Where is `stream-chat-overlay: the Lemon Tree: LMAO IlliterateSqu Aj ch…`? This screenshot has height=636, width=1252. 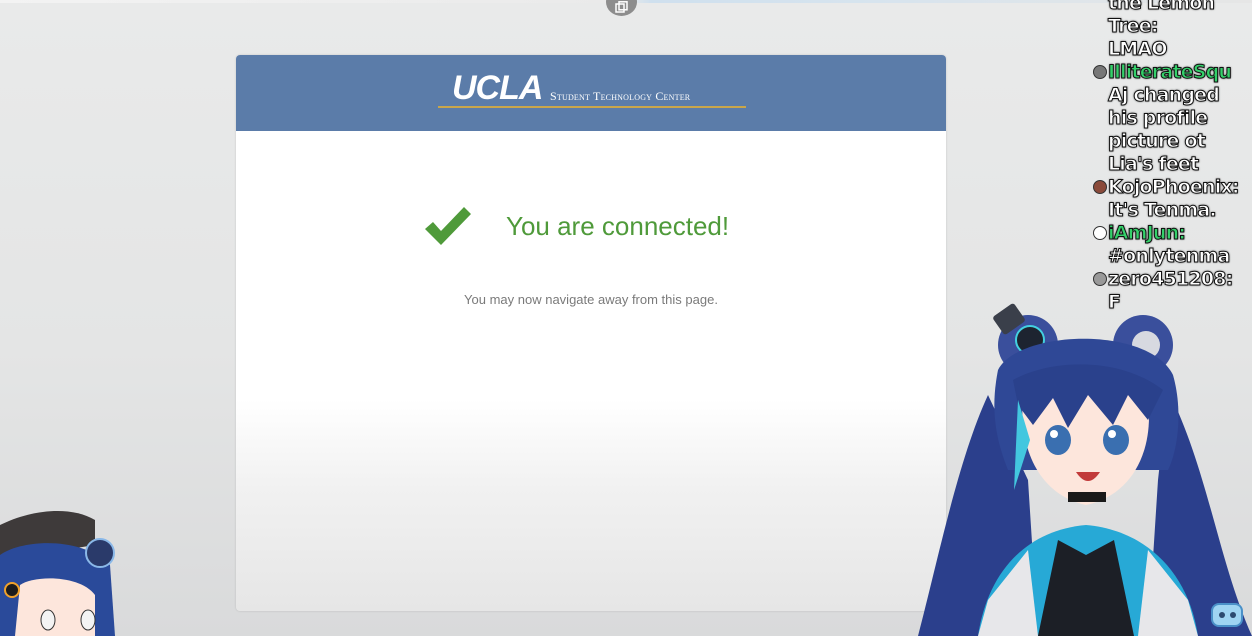
stream-chat-overlay: the Lemon Tree: LMAO IlliterateSqu Aj ch… is located at coordinates (1172, 157).